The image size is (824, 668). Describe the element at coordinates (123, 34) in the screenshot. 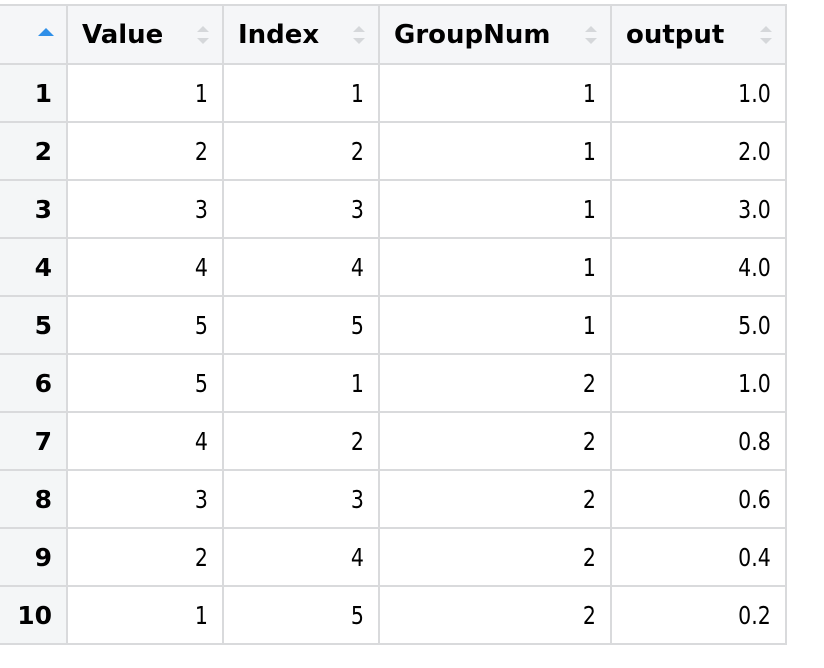

I see `column-header-label: Value` at that location.